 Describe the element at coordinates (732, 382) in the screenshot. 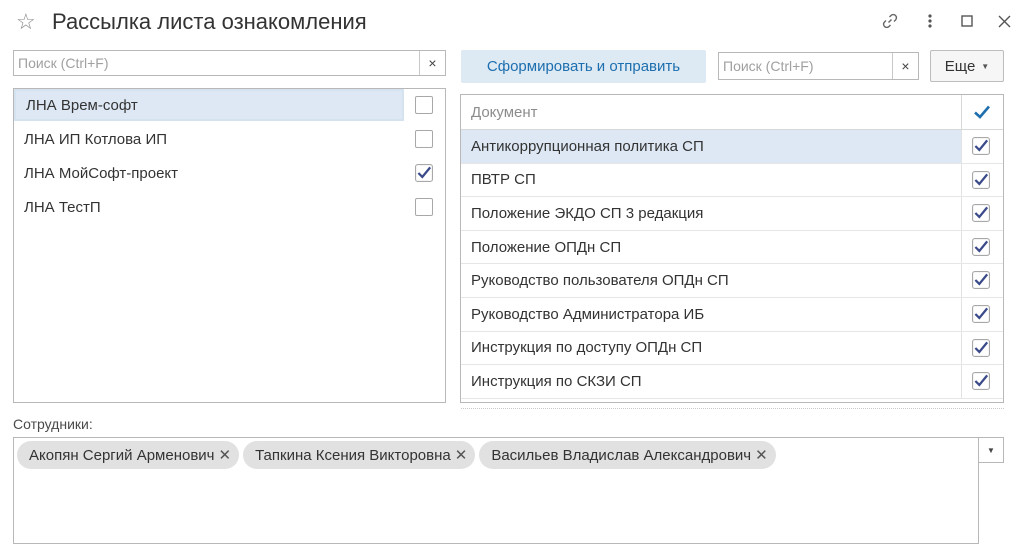

I see `table-row: Инструкция по СКЗИ СП` at that location.